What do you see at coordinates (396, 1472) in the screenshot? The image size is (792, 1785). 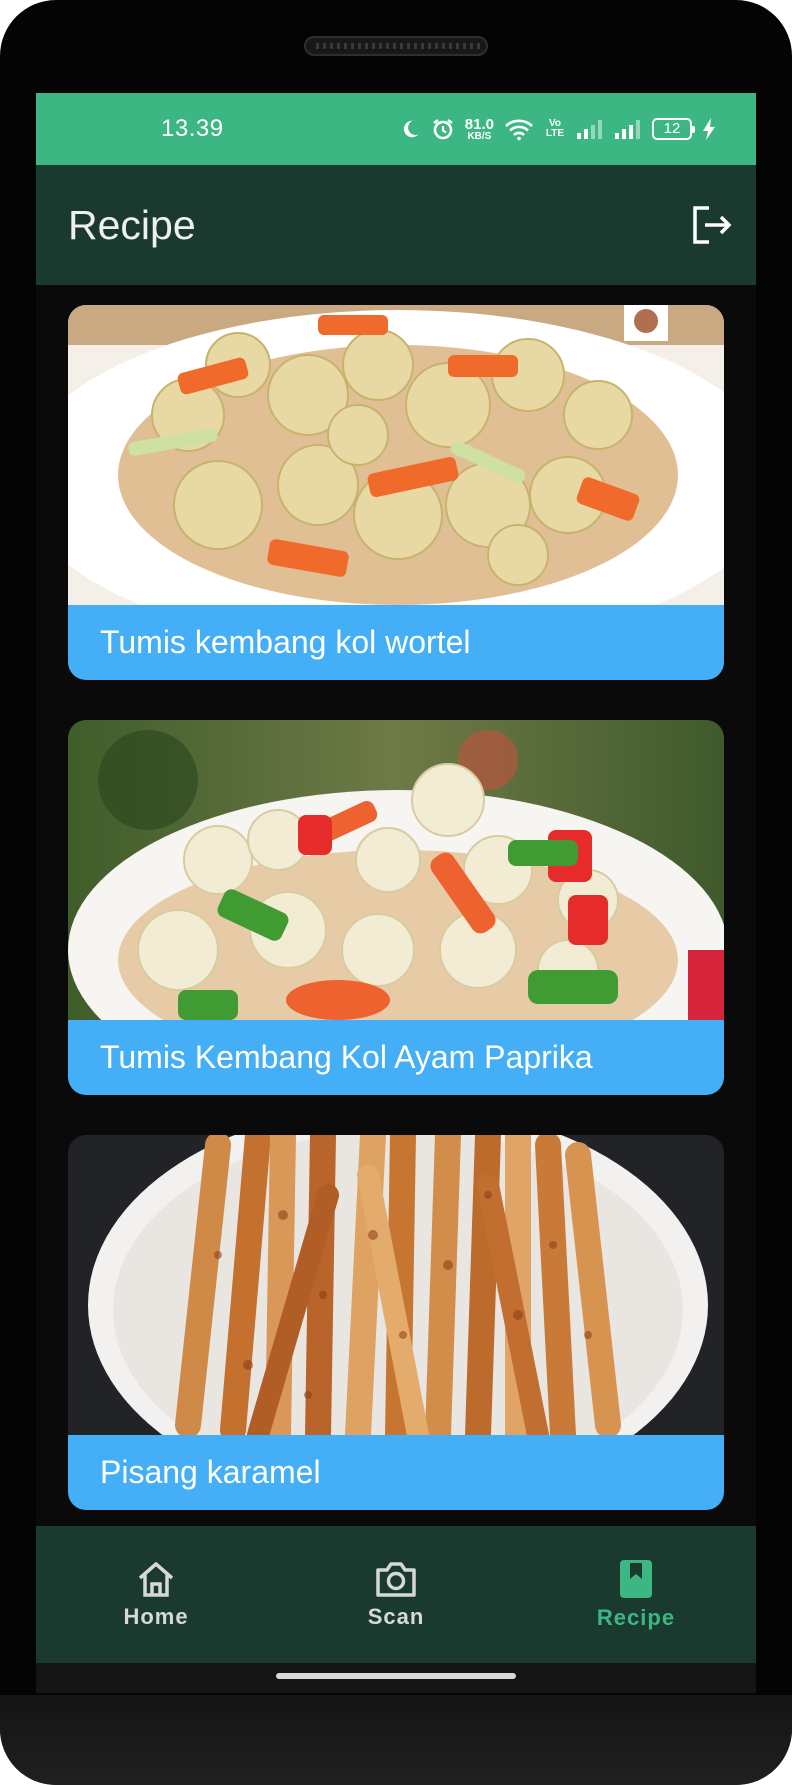 I see `recipe-title: Pisang karamel` at bounding box center [396, 1472].